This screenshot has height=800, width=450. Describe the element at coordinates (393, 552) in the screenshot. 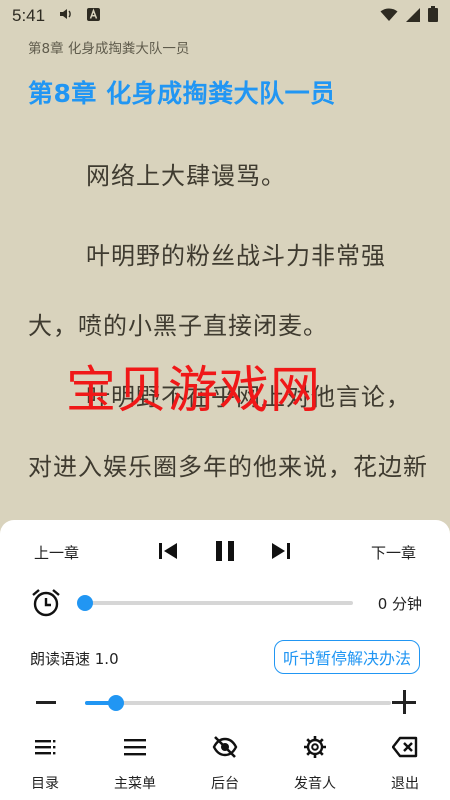

I see `next-chapter-button: 下一章` at that location.